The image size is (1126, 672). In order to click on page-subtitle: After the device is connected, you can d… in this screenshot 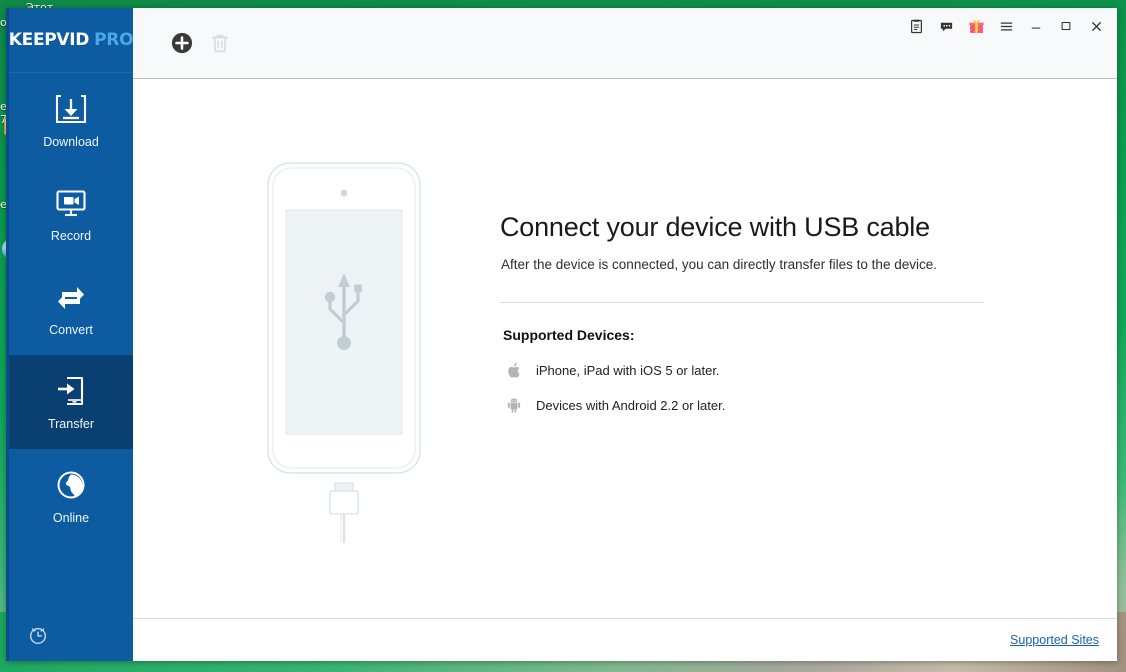, I will do `click(719, 264)`.